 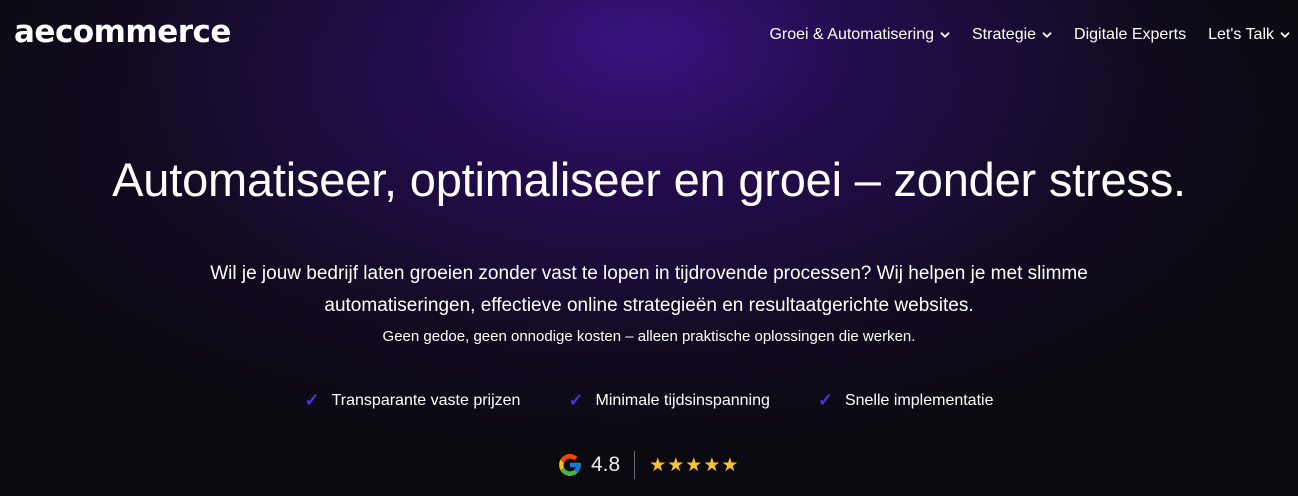 I want to click on feature-label: Transparante vaste prijzen, so click(x=426, y=400).